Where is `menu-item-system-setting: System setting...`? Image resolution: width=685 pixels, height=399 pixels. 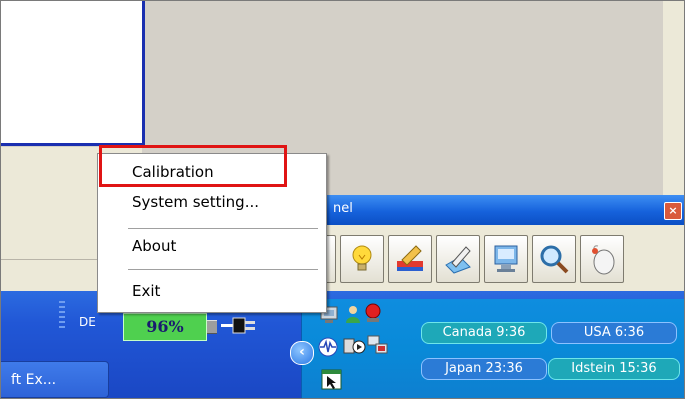 menu-item-system-setting: System setting... is located at coordinates (195, 202).